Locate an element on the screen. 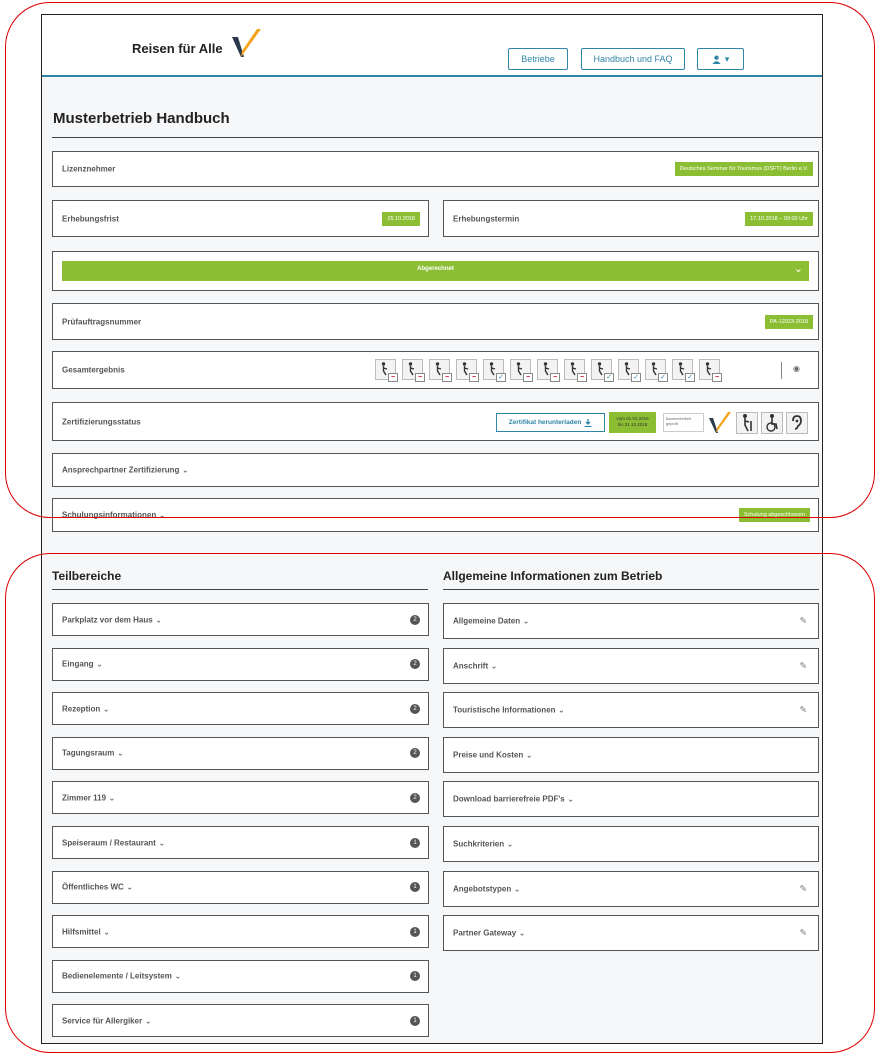 This screenshot has width=878, height=1056. eye-icon: ◉ is located at coordinates (796, 368).